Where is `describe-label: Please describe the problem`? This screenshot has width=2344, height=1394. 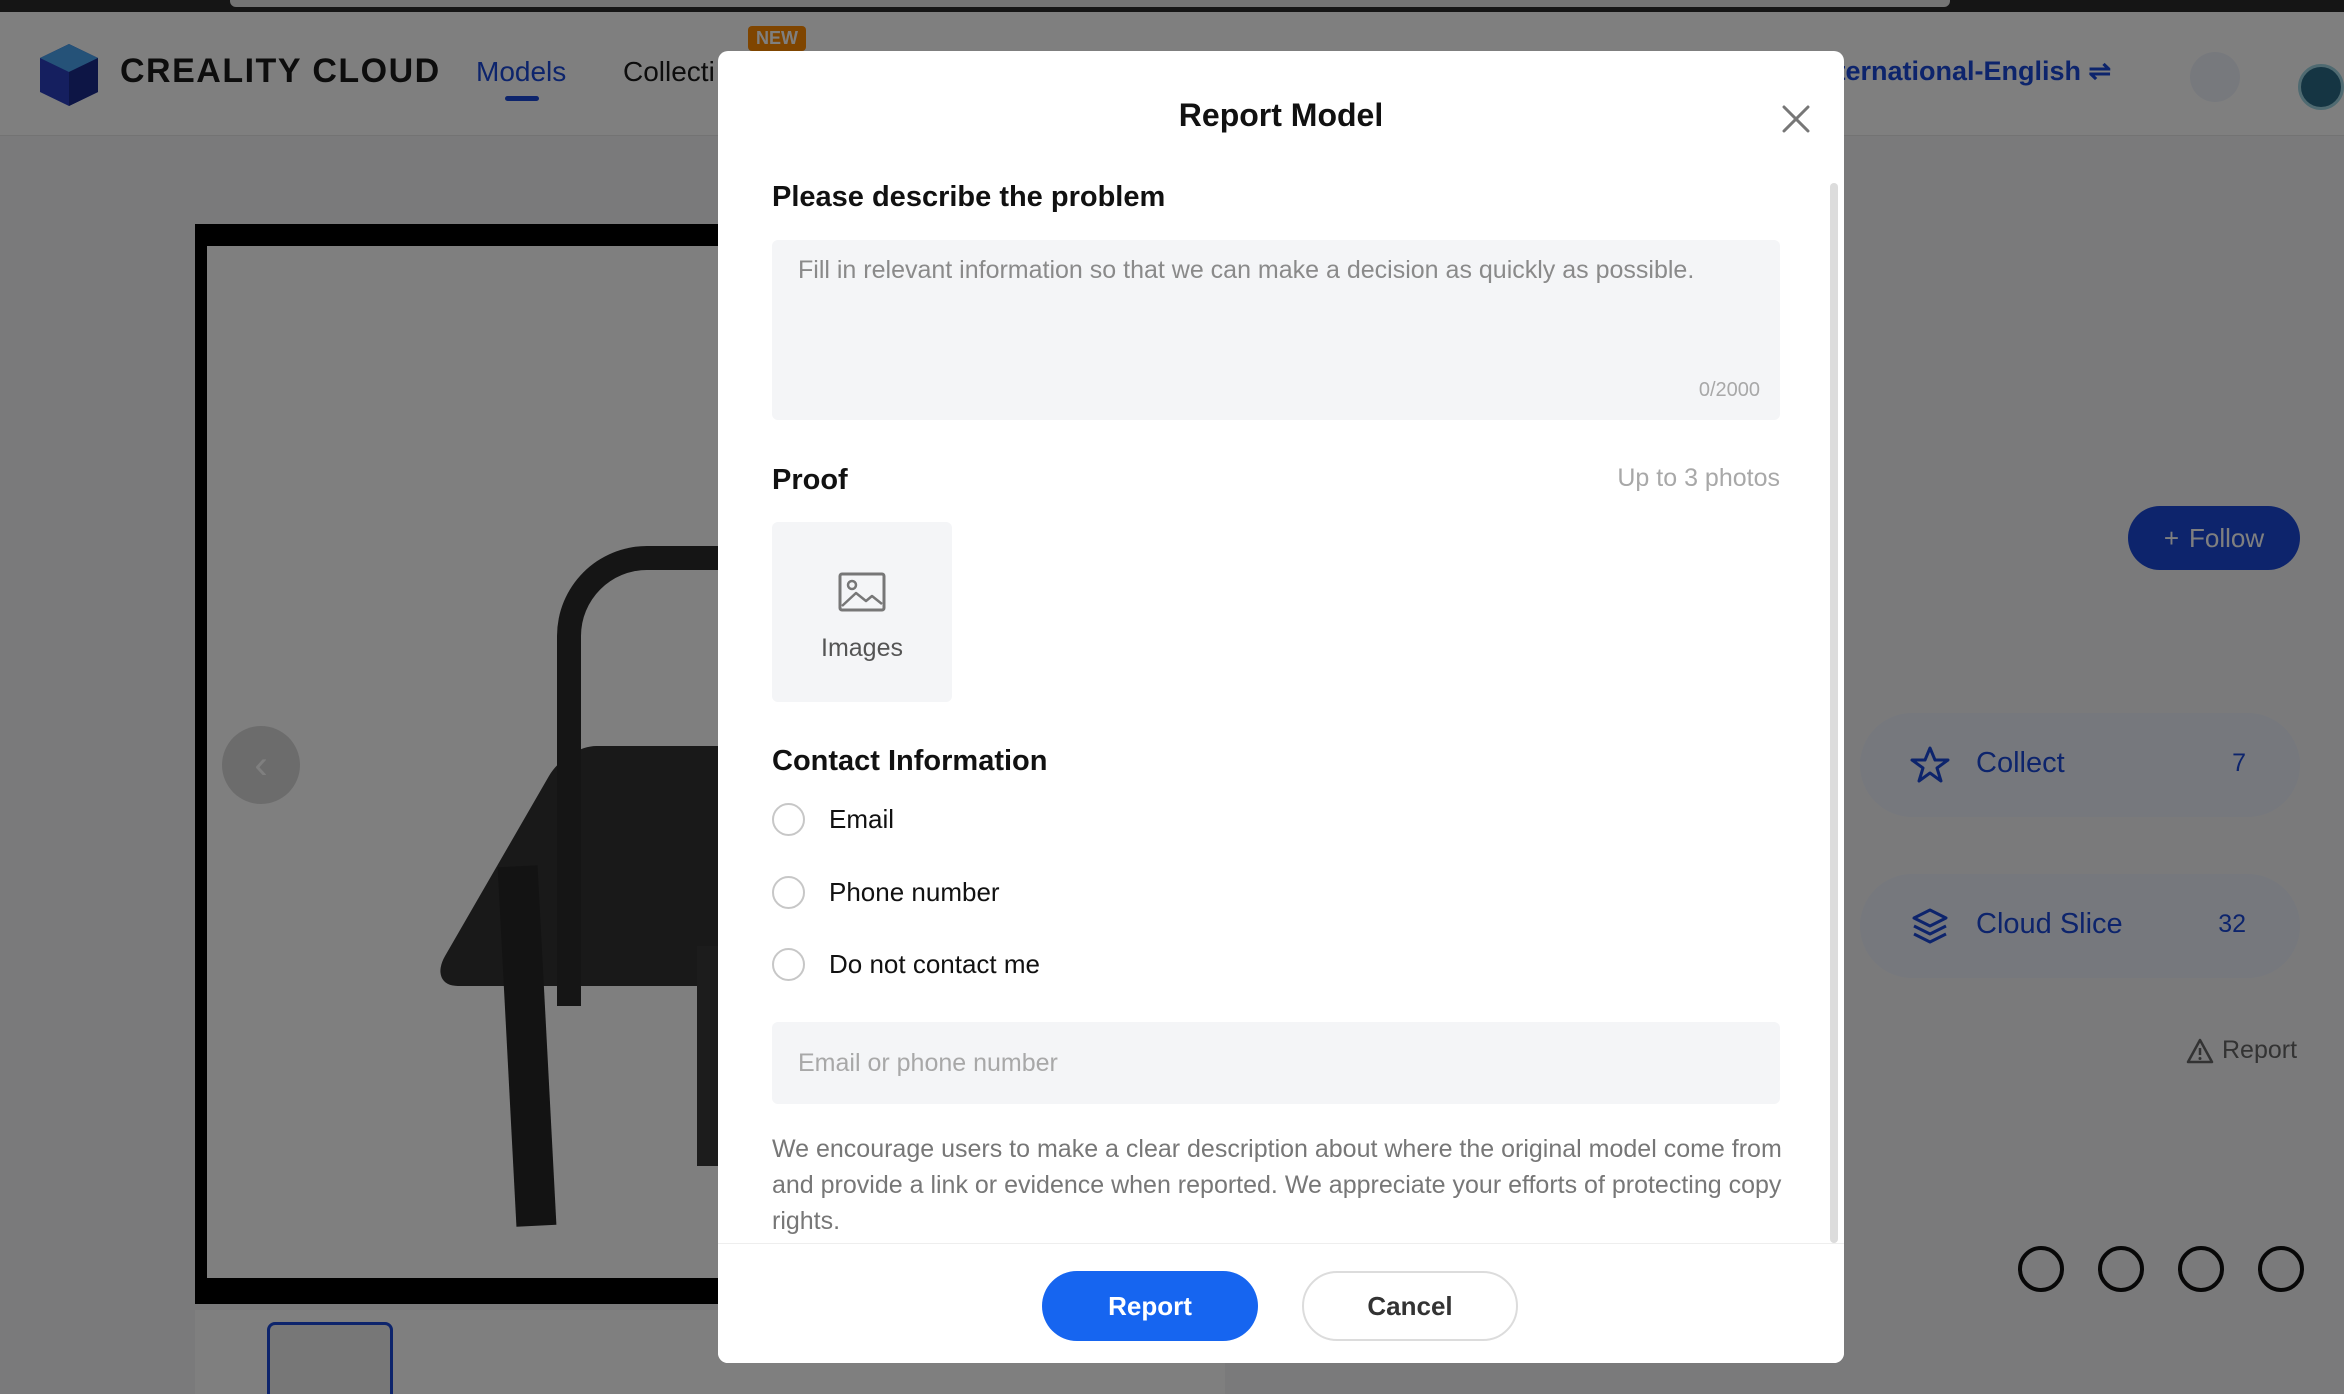
describe-label: Please describe the problem is located at coordinates (969, 197).